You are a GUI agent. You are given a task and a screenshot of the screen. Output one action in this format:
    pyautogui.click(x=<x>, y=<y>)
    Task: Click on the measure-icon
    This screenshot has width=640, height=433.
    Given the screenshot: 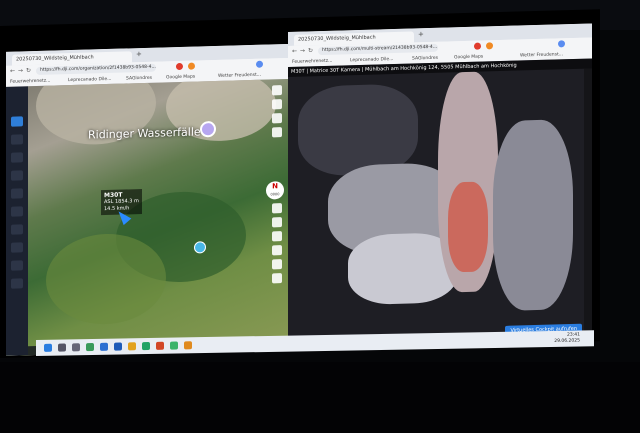 What is the action you would take?
    pyautogui.click(x=17, y=229)
    